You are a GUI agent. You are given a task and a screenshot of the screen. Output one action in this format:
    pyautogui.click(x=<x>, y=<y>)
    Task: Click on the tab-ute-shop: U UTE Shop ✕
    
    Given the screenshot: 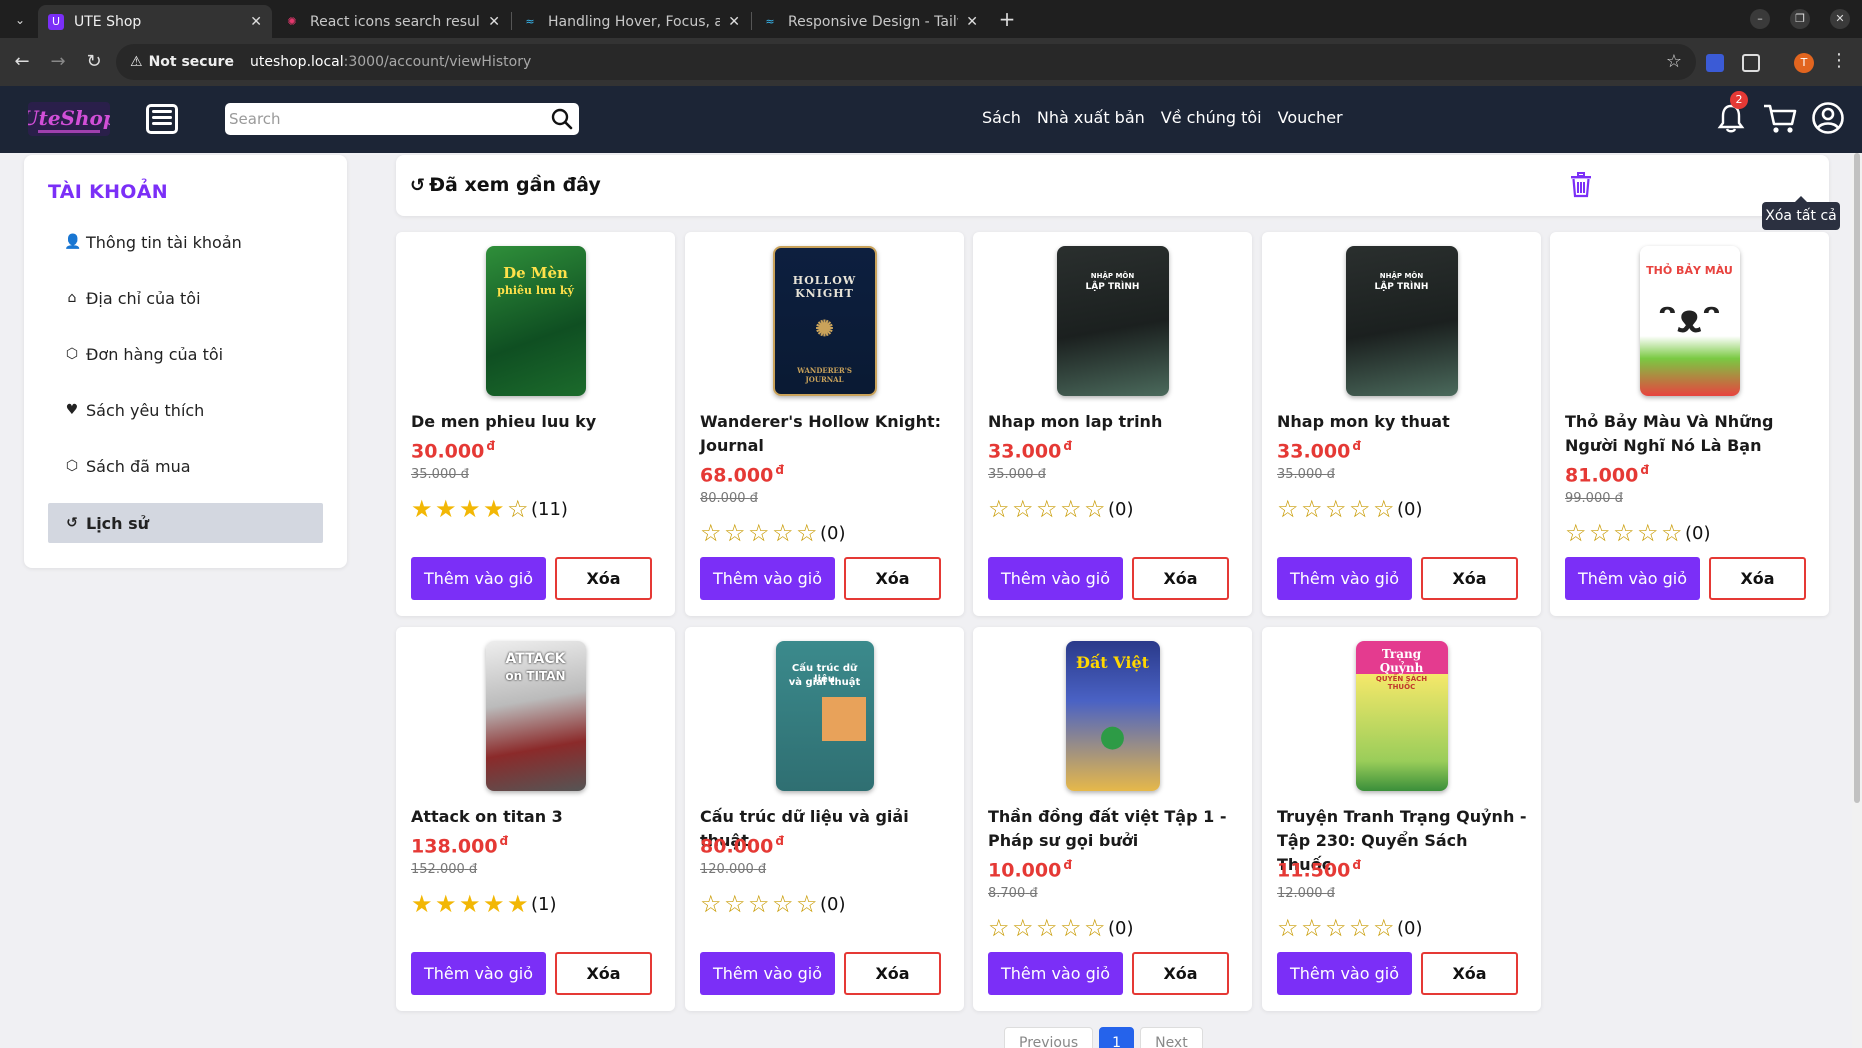 What is the action you would take?
    pyautogui.click(x=155, y=21)
    